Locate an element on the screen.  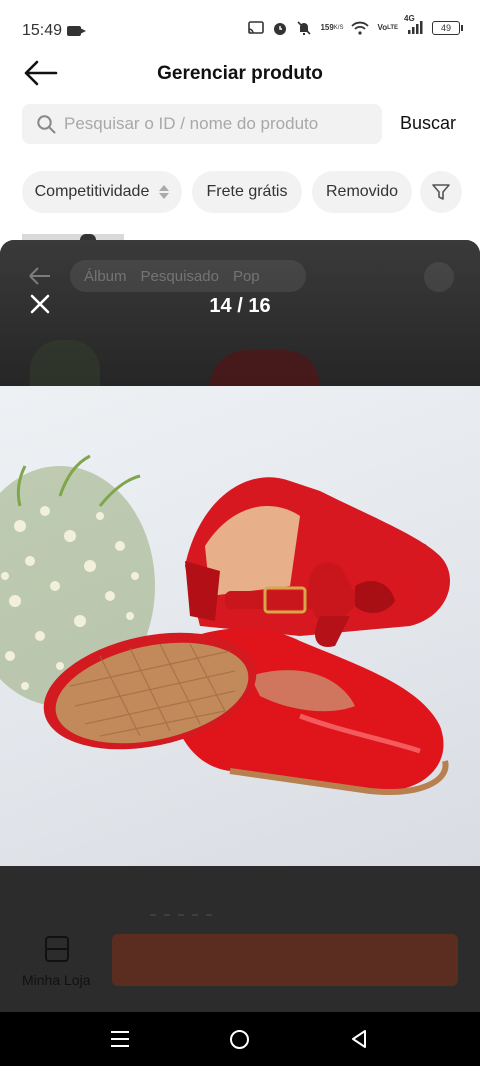
nav-back-icon is located at coordinates (359, 1039).